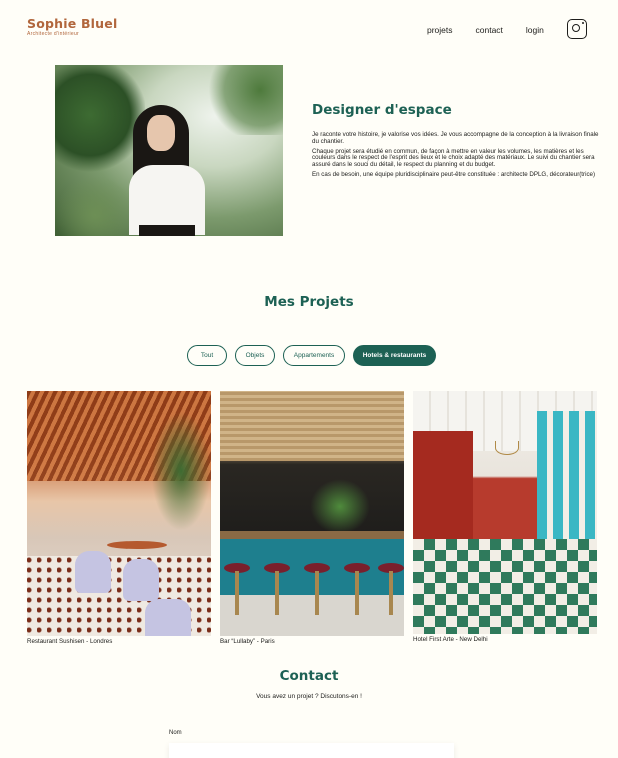  What do you see at coordinates (309, 302) in the screenshot?
I see `projects-title: Mes Projets` at bounding box center [309, 302].